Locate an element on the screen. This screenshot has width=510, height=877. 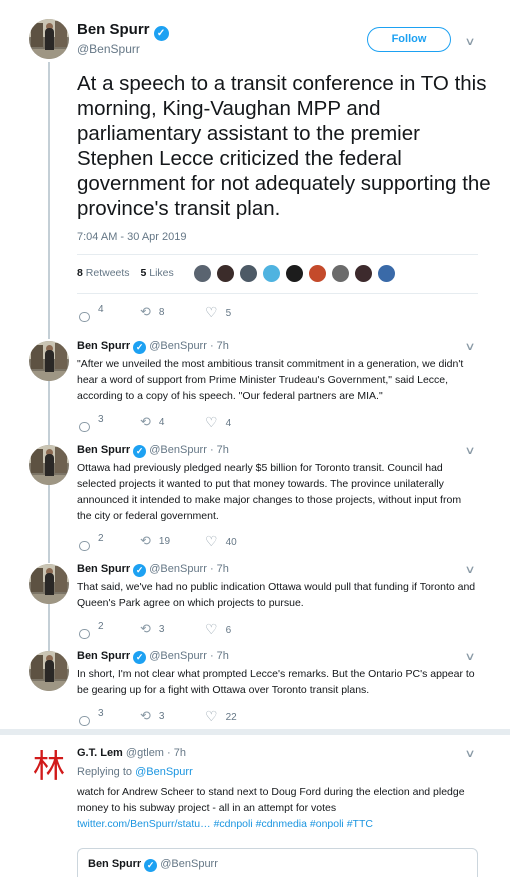
follow-button: Follow is located at coordinates (409, 39).